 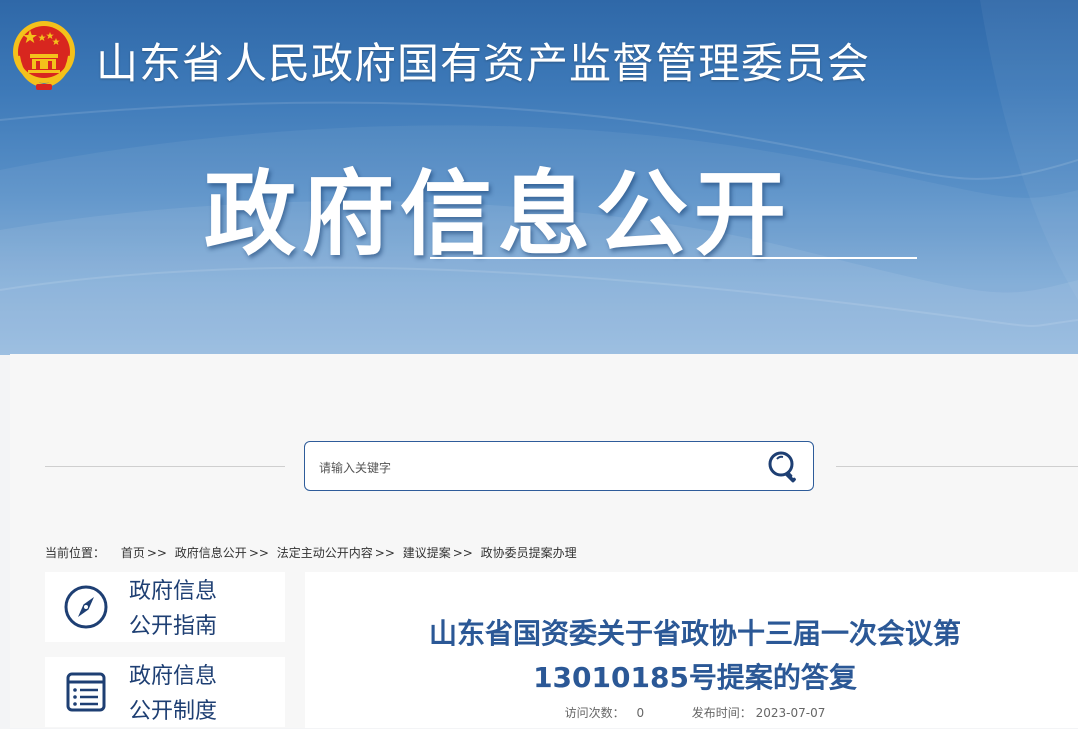 What do you see at coordinates (534, 468) in the screenshot?
I see `search-input` at bounding box center [534, 468].